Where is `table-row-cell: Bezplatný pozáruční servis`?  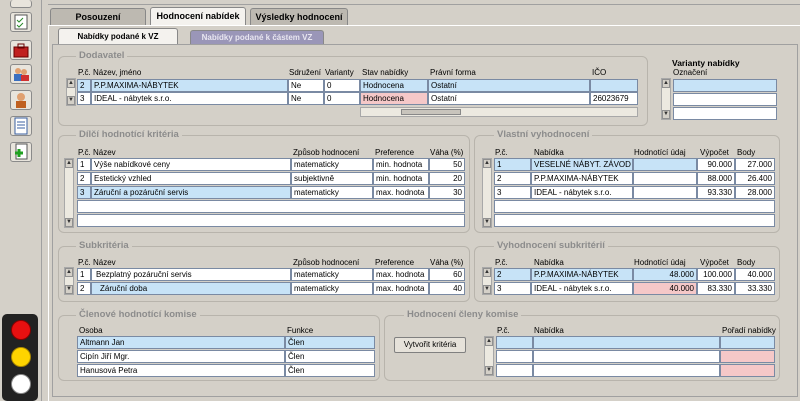
table-row-cell: Bezplatný pozáruční servis is located at coordinates (191, 274).